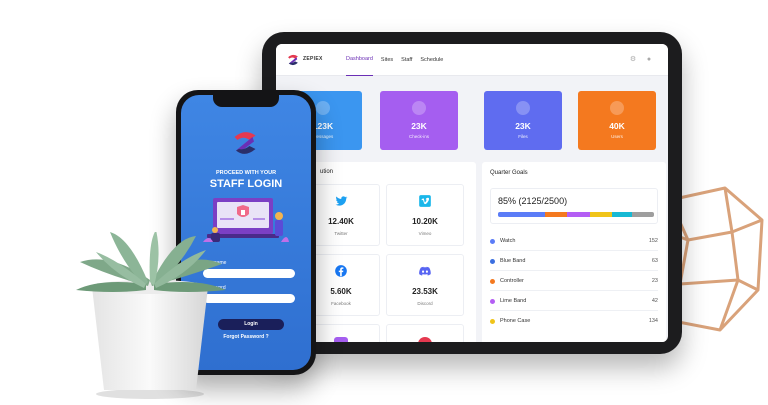 This screenshot has height=405, width=768. I want to click on nav-schedule: Schedule, so click(431, 60).